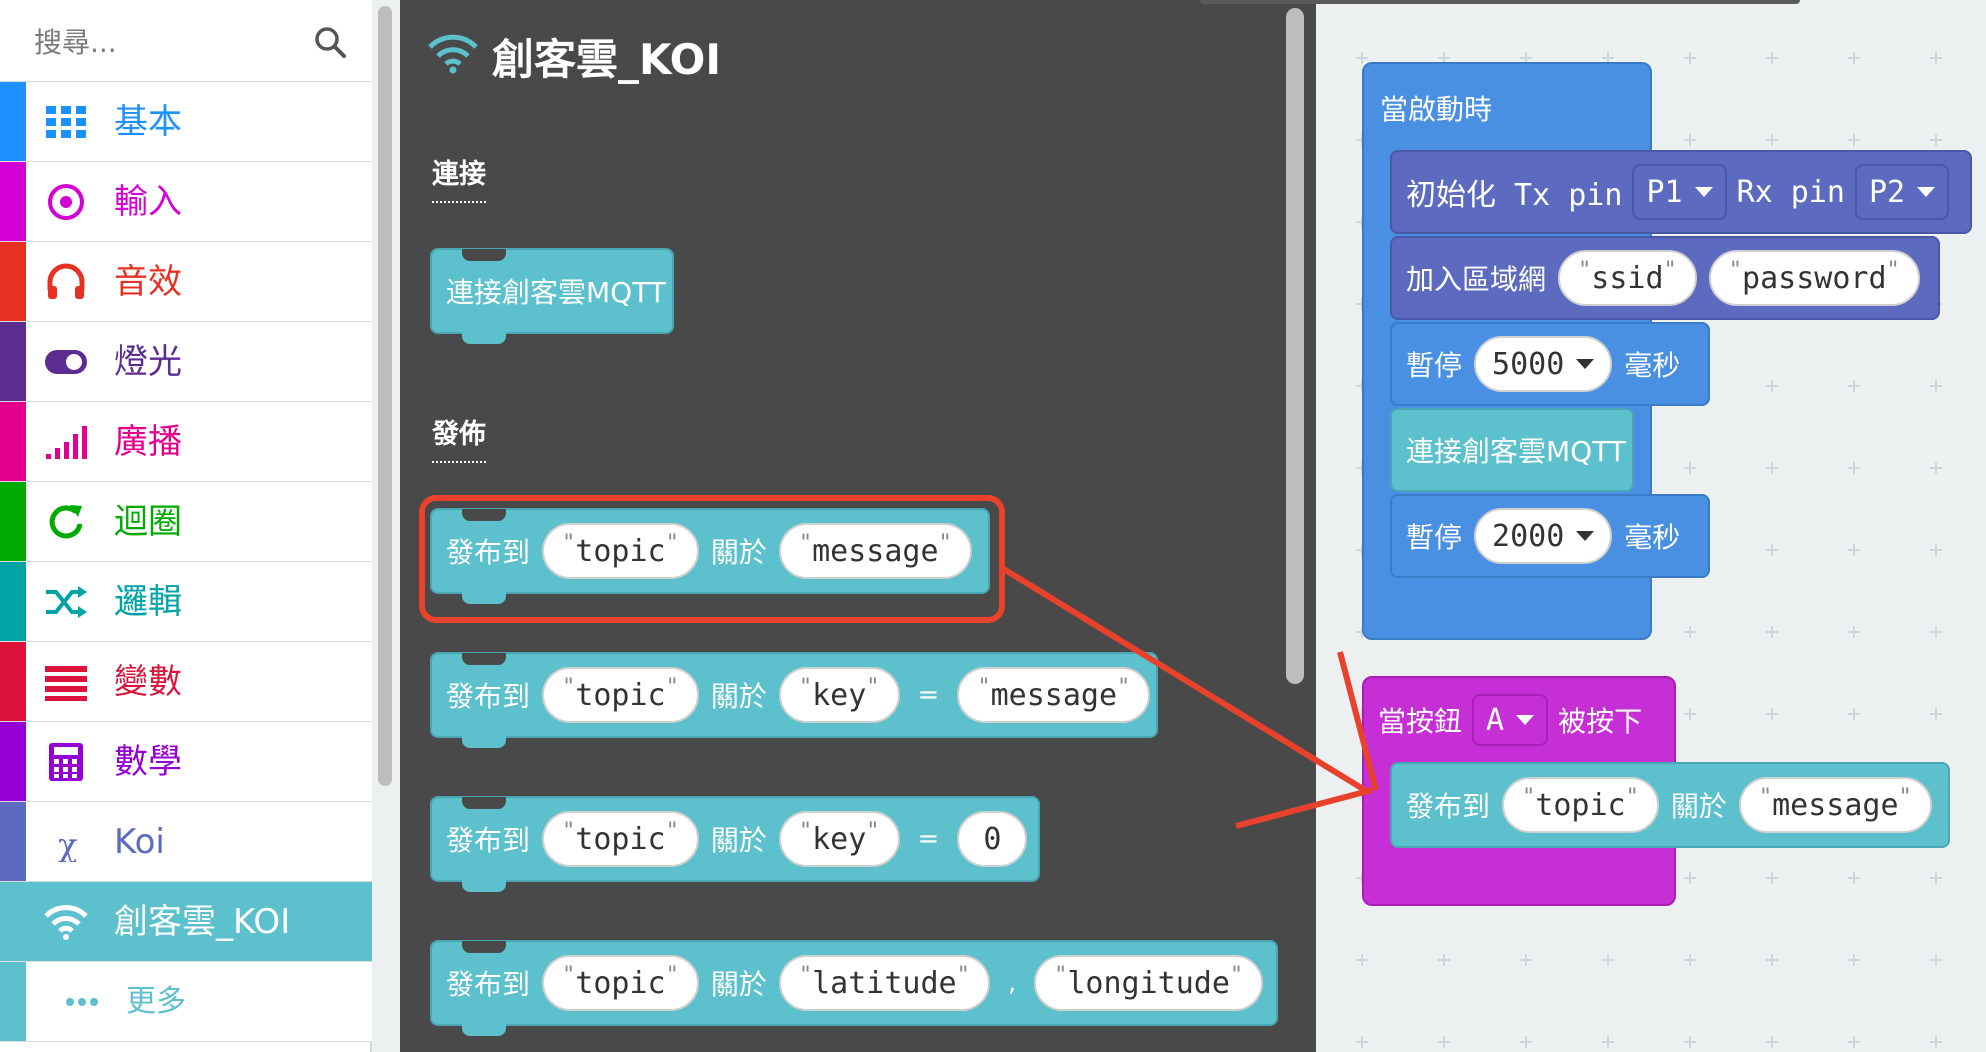 Image resolution: width=1986 pixels, height=1052 pixels. What do you see at coordinates (735, 844) in the screenshot?
I see `publish-topic-key-number-block: 發布到 " topic " 關於 " key " = 0` at bounding box center [735, 844].